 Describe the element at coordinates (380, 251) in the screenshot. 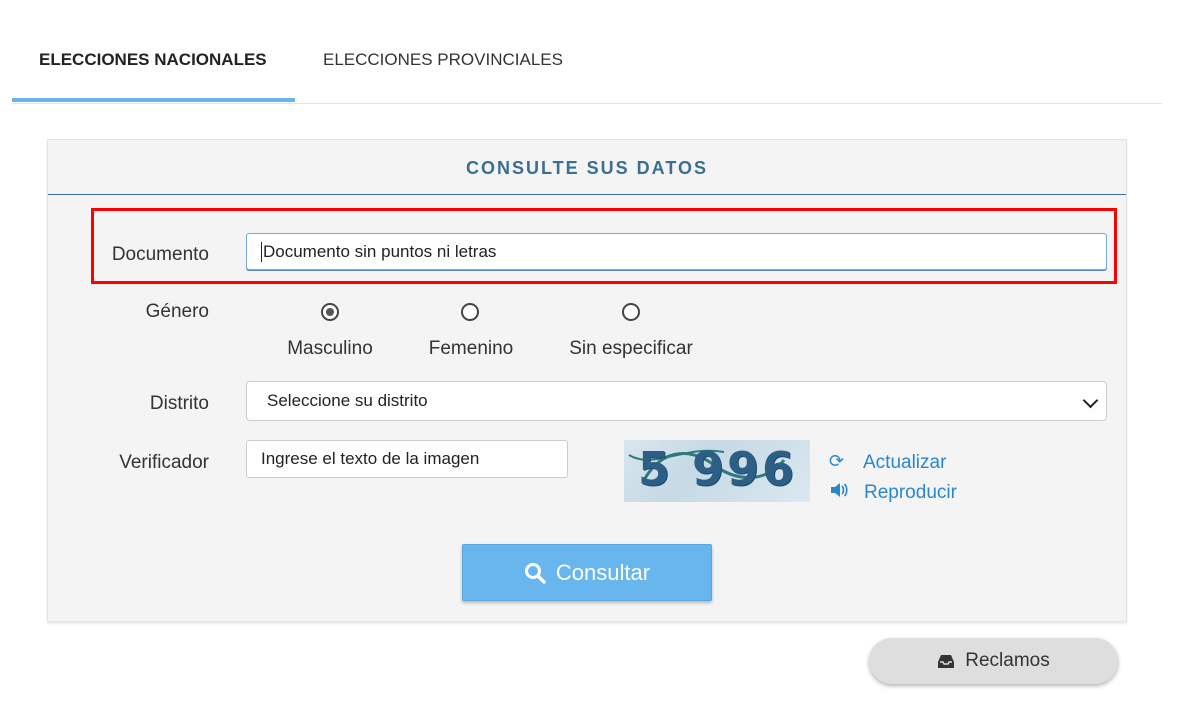

I see `documento-placeholder: Documento sin puntos ni letras` at that location.